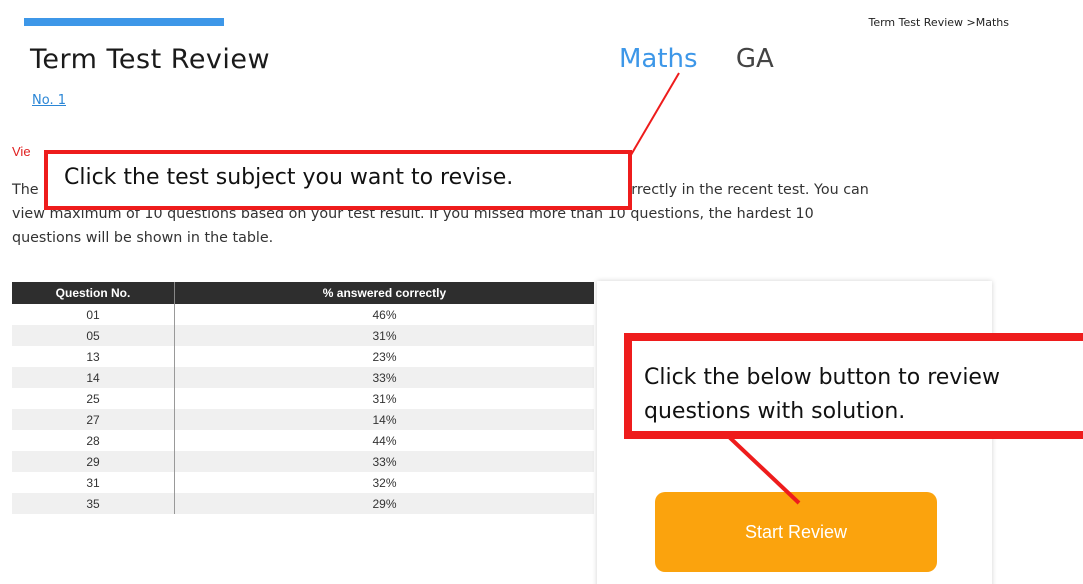  Describe the element at coordinates (822, 377) in the screenshot. I see `callout-review-line1: Click the below button to review` at that location.